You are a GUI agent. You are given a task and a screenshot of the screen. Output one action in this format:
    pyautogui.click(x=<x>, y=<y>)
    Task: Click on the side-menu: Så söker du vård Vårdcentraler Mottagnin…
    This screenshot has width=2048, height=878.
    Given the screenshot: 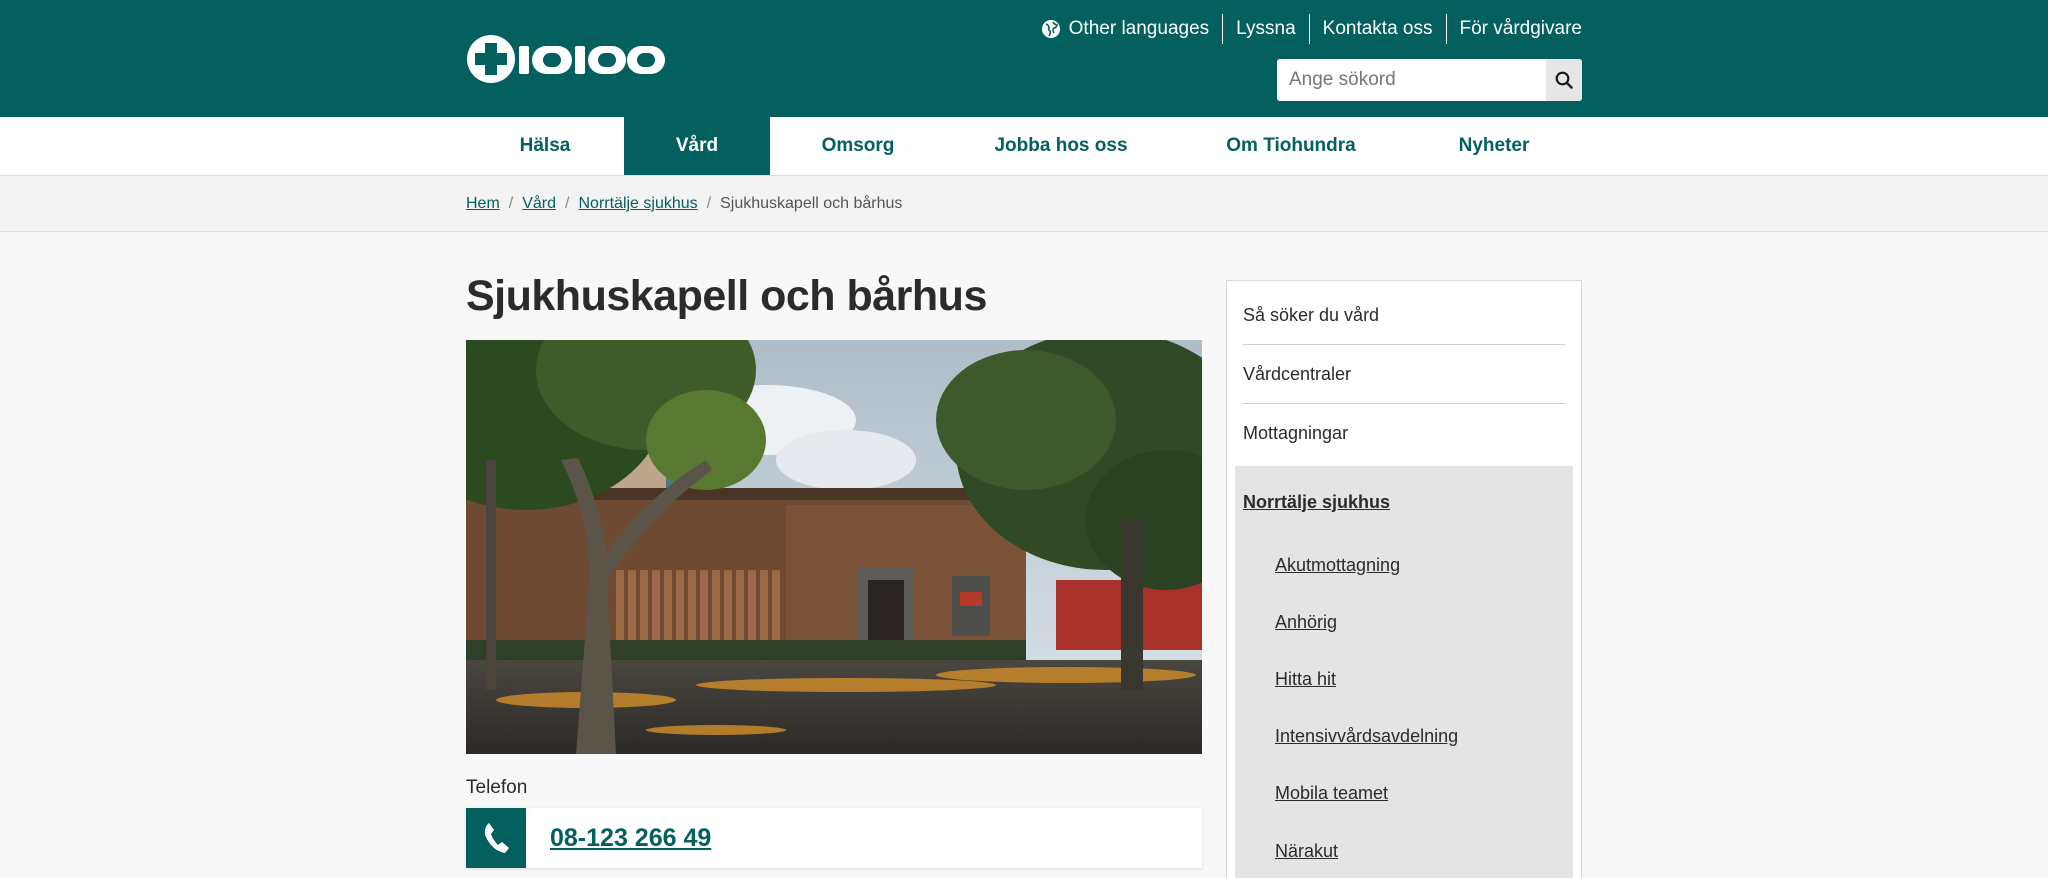 What is the action you would take?
    pyautogui.click(x=1404, y=579)
    